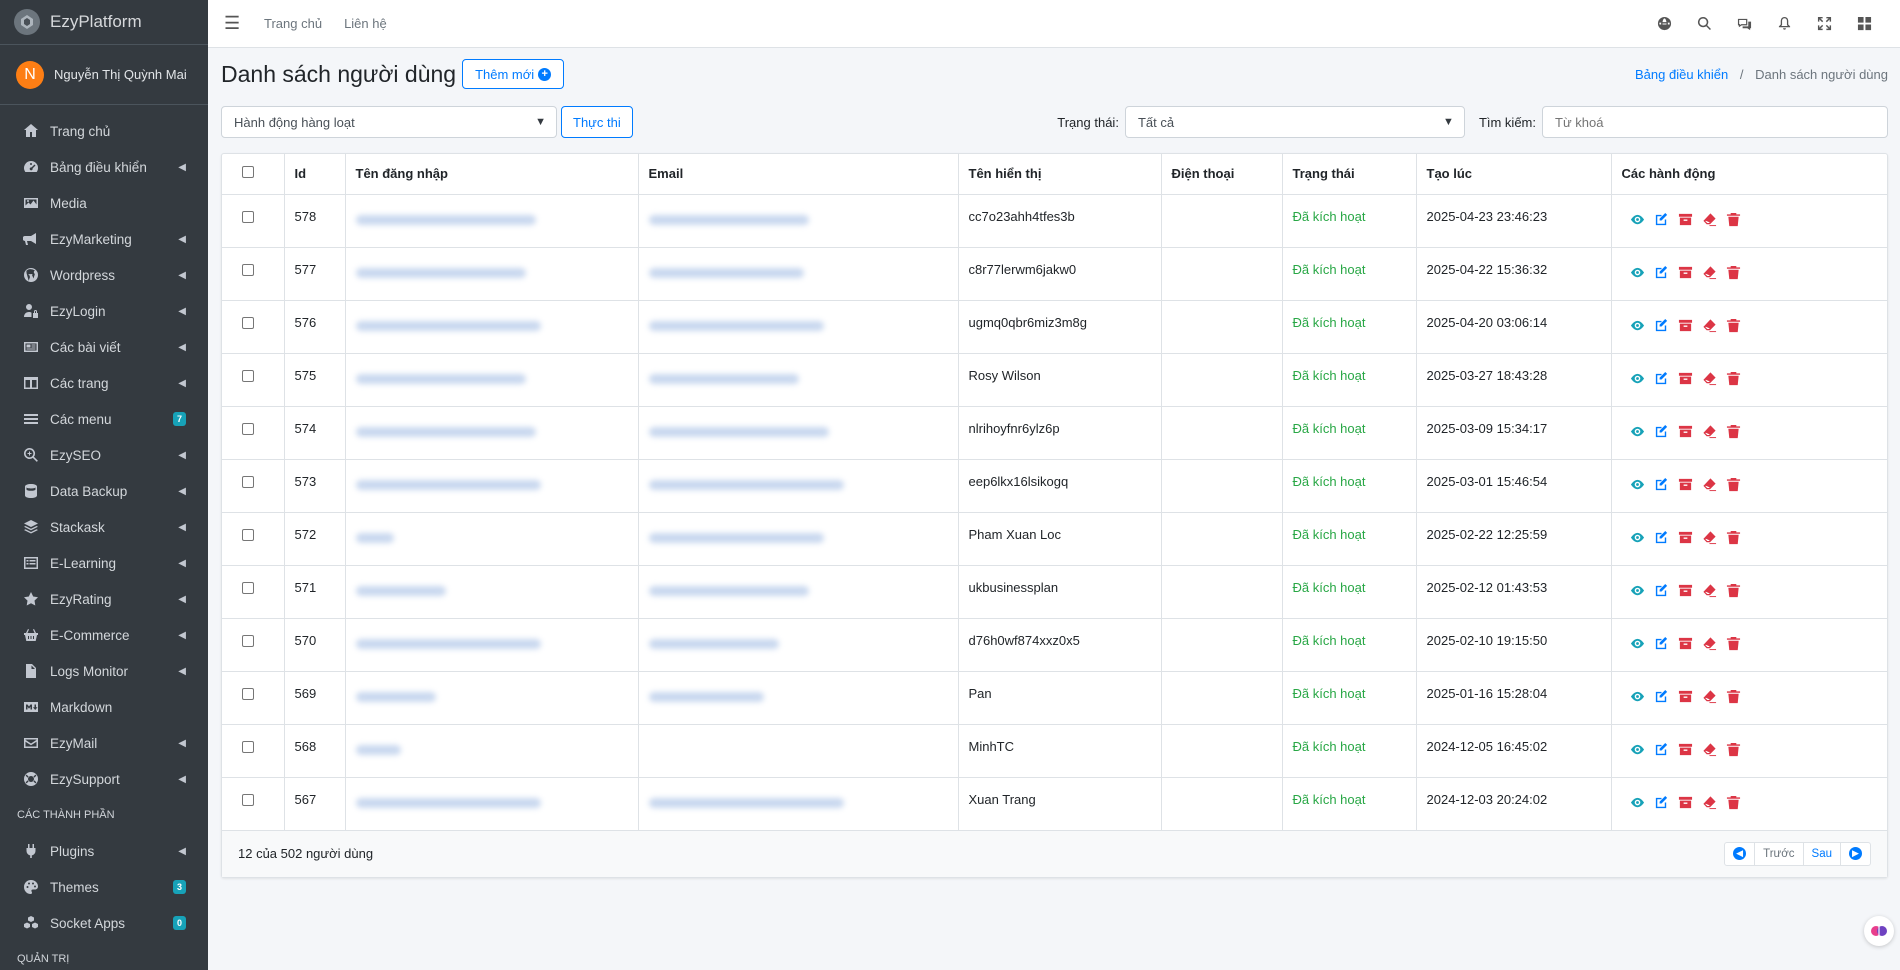 The height and width of the screenshot is (970, 1900). I want to click on column-header-email: Email, so click(798, 174).